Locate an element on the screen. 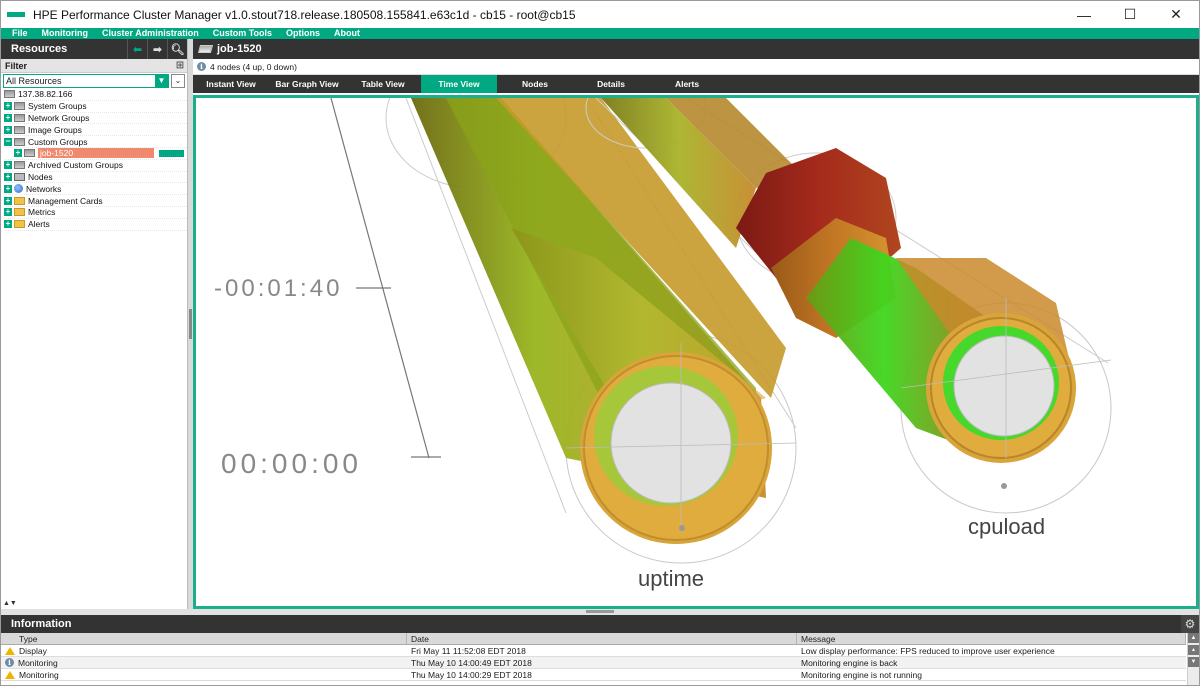 The height and width of the screenshot is (686, 1200). row-date: Thu May 10 14:00:29 EDT 2018 is located at coordinates (471, 674).